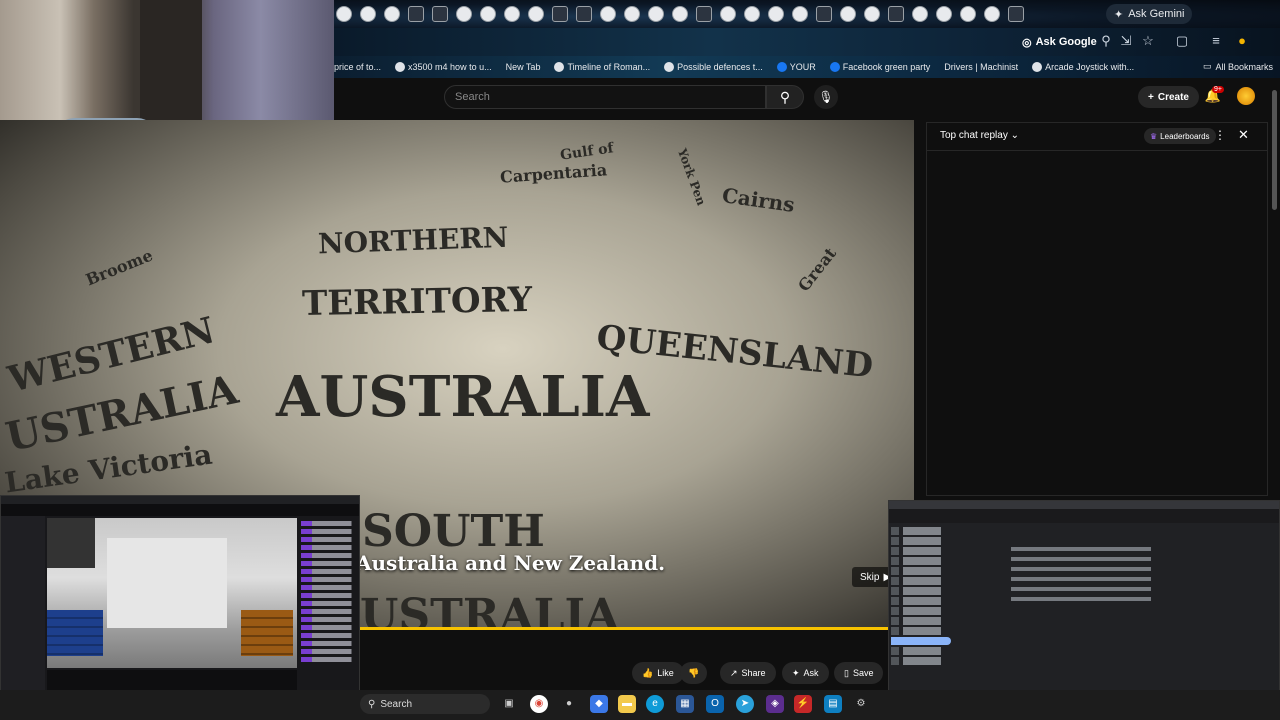  What do you see at coordinates (1220, 135) in the screenshot?
I see `more-options-icon: ⋮` at bounding box center [1220, 135].